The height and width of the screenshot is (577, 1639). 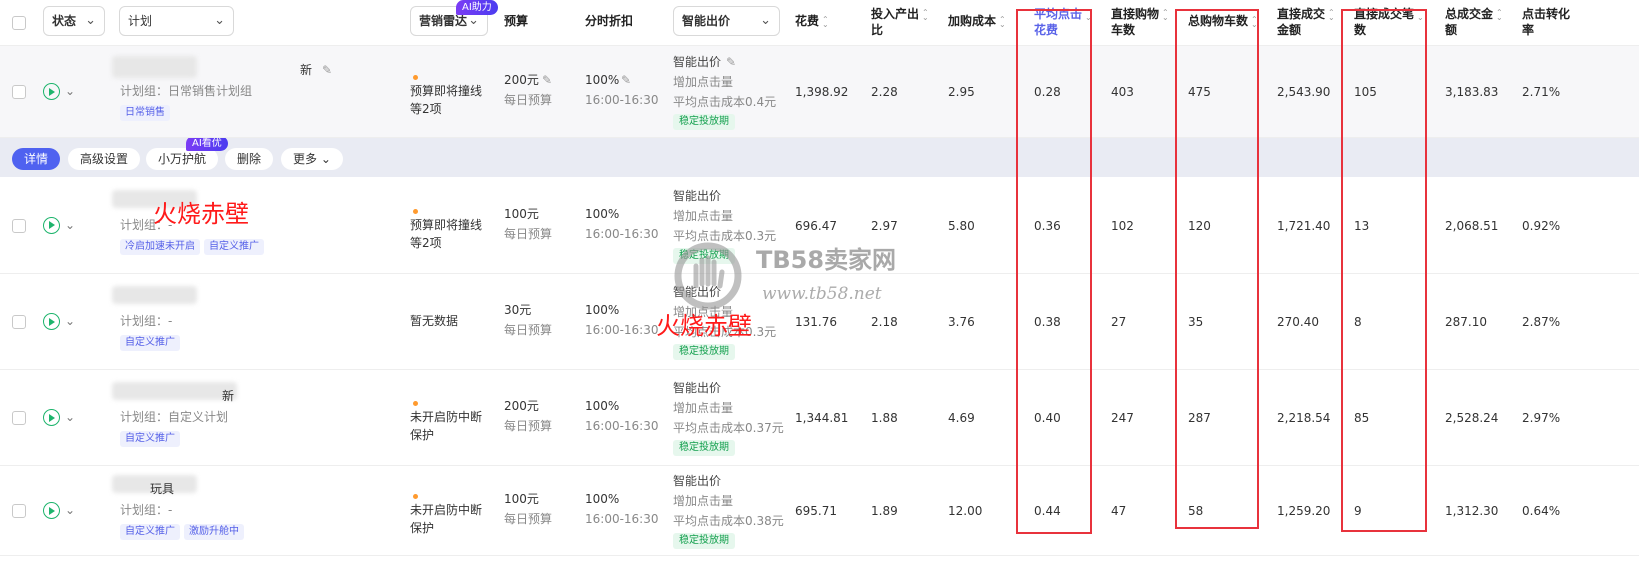 I want to click on delete-button: 删除, so click(x=249, y=159).